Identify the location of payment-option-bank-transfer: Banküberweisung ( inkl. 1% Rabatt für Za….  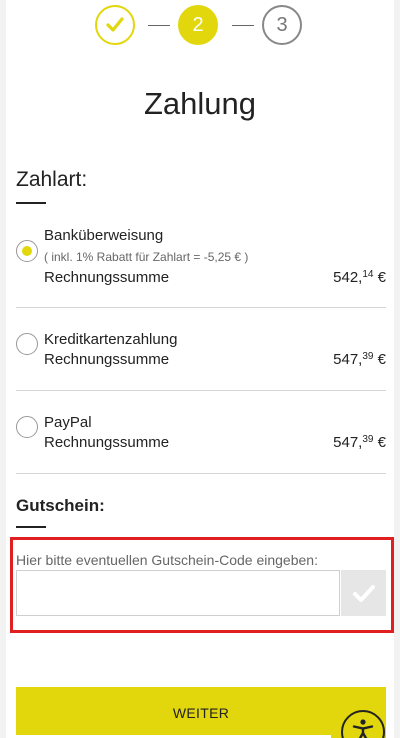
(201, 261).